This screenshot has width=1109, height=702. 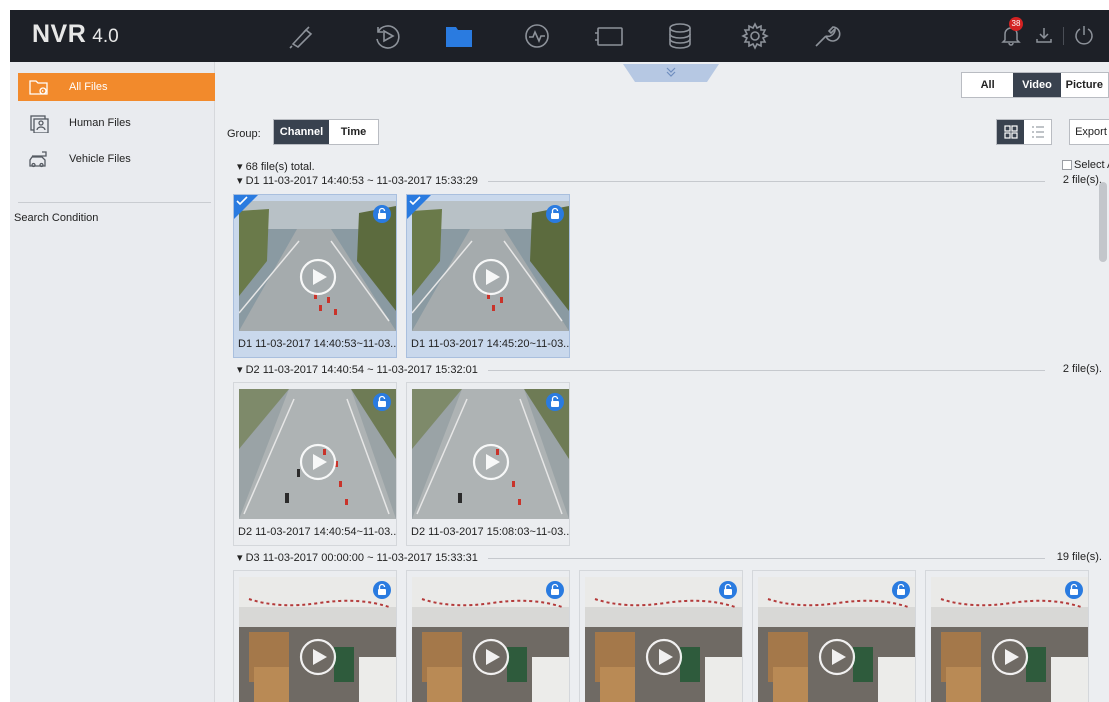 What do you see at coordinates (39, 123) in the screenshot?
I see `human-icon` at bounding box center [39, 123].